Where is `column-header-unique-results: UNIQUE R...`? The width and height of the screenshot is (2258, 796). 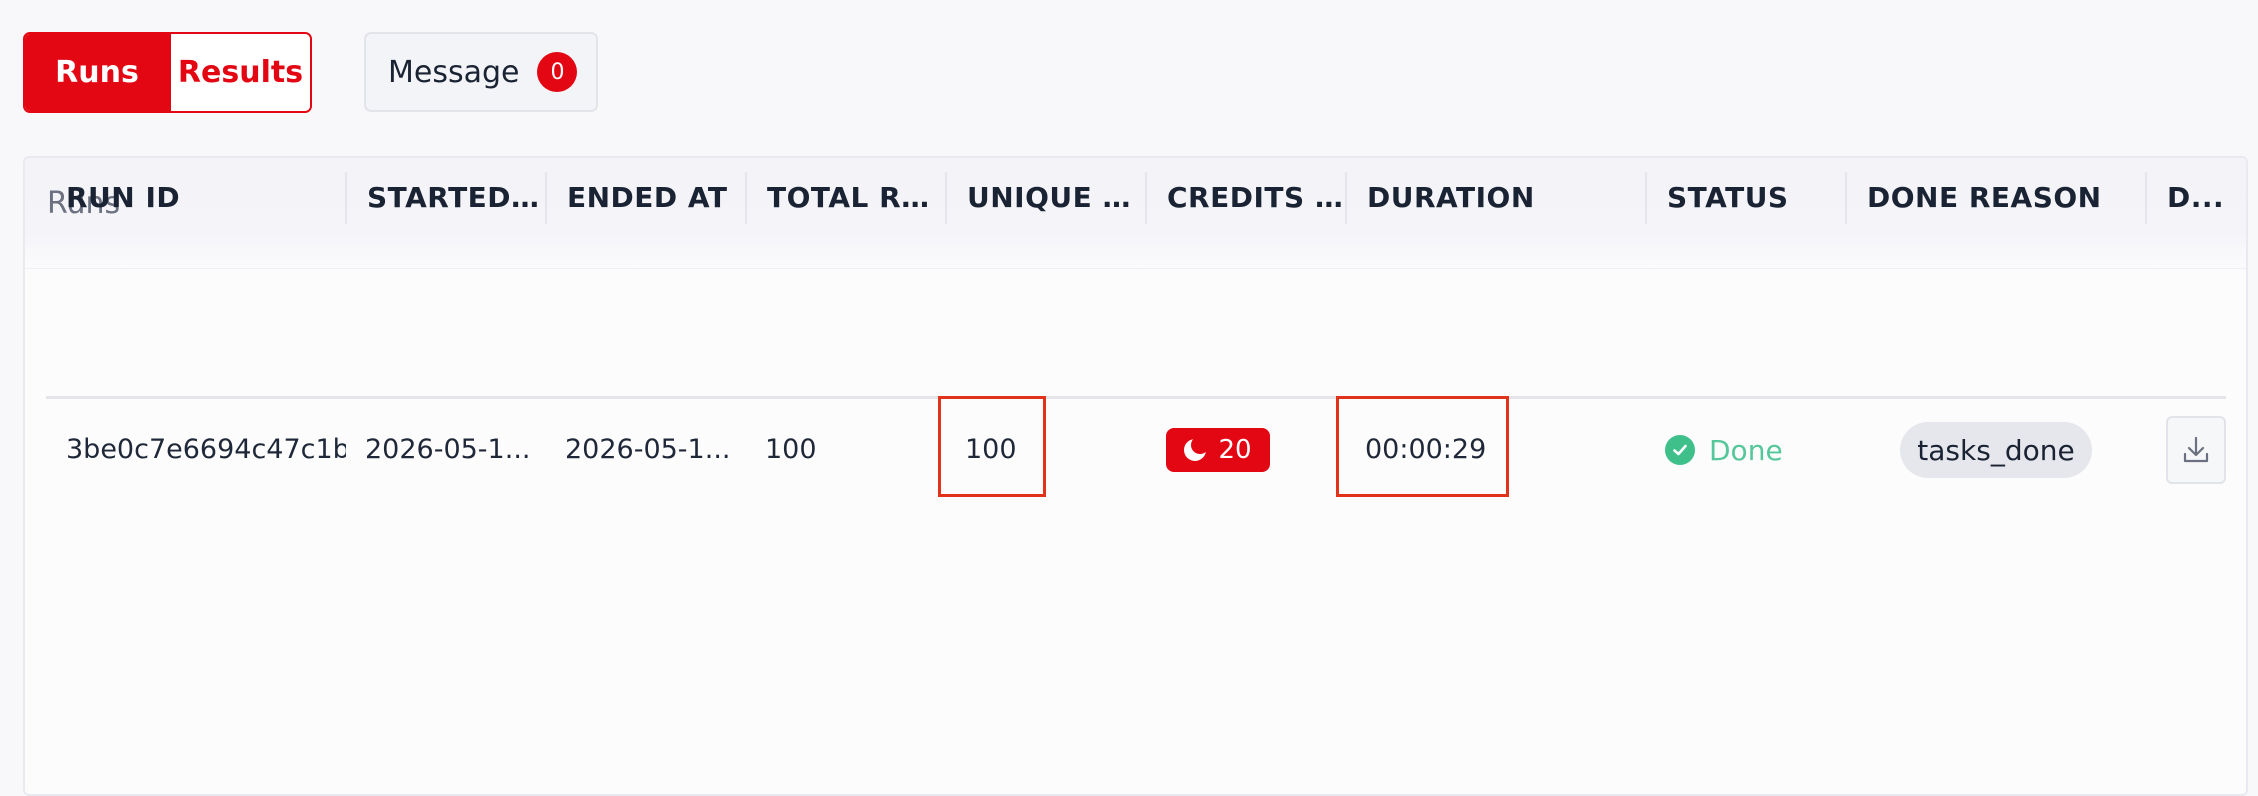 column-header-unique-results: UNIQUE R... is located at coordinates (1045, 198).